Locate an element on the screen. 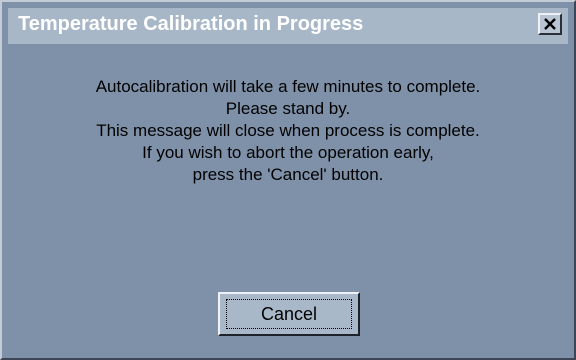 The image size is (576, 360). close-button is located at coordinates (550, 24).